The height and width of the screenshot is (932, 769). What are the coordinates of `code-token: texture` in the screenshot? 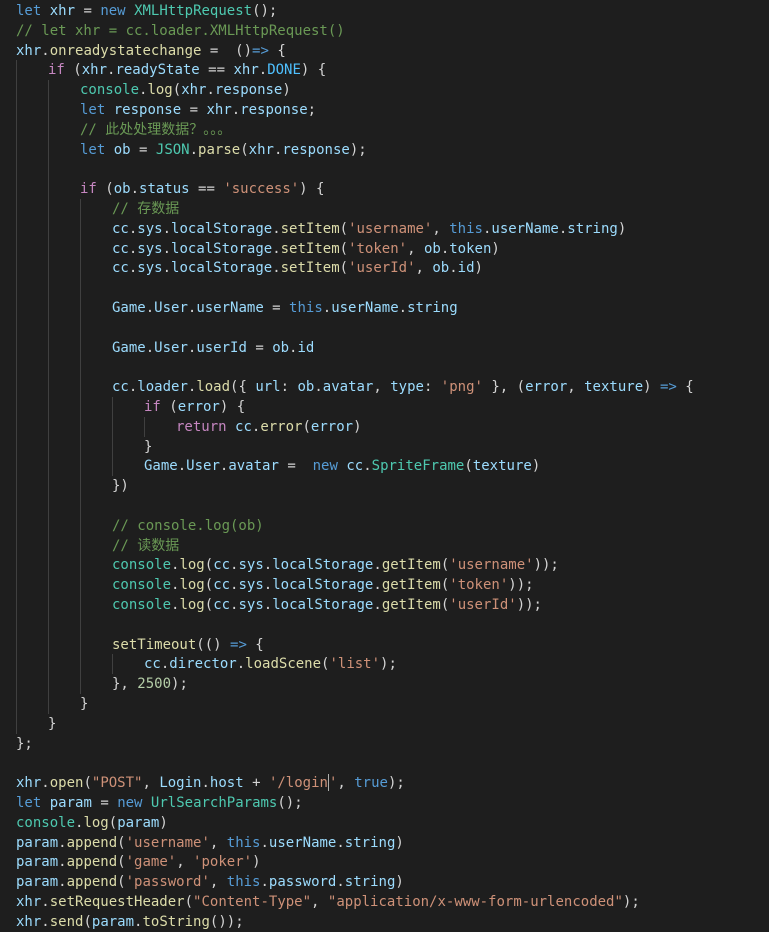 It's located at (502, 466).